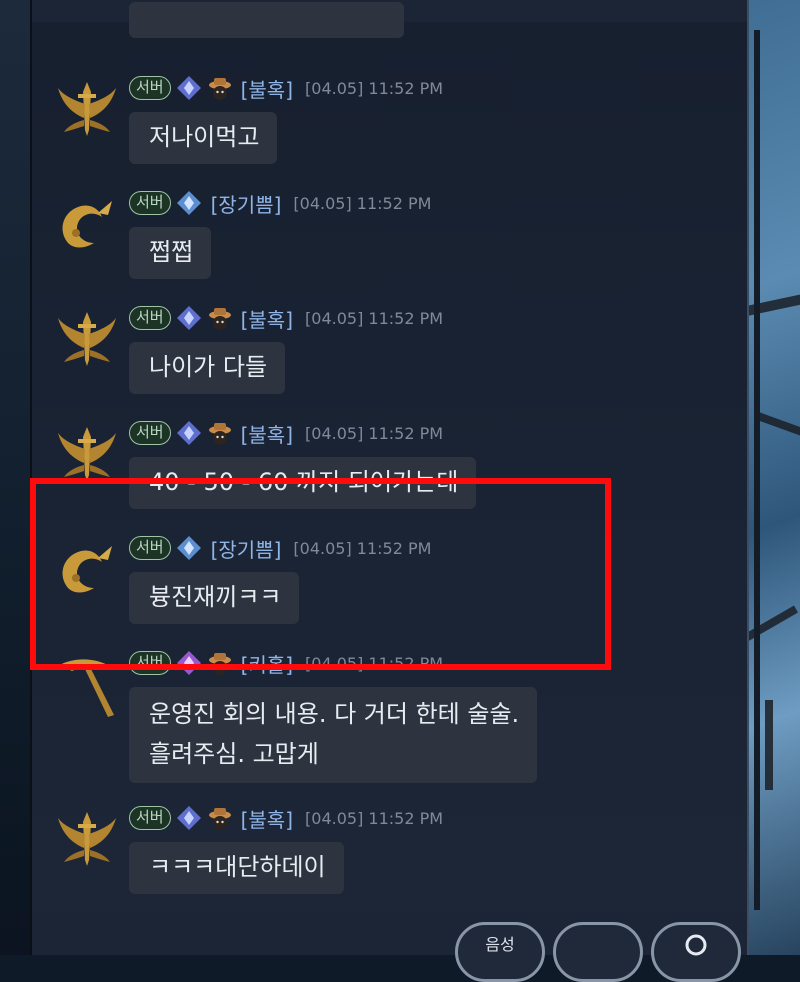 This screenshot has height=982, width=800. I want to click on chat-bubble: 쩝쩝, so click(170, 253).